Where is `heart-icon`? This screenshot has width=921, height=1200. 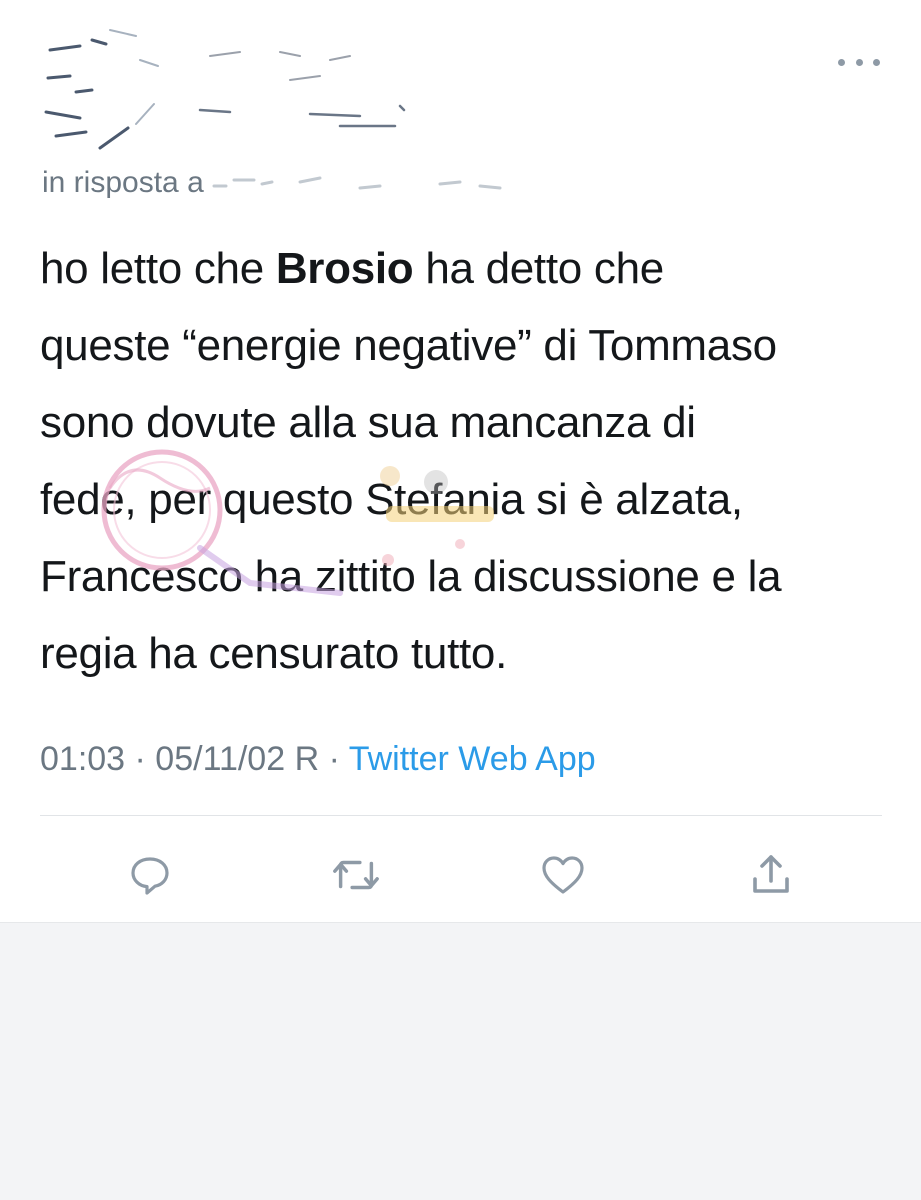 heart-icon is located at coordinates (563, 875).